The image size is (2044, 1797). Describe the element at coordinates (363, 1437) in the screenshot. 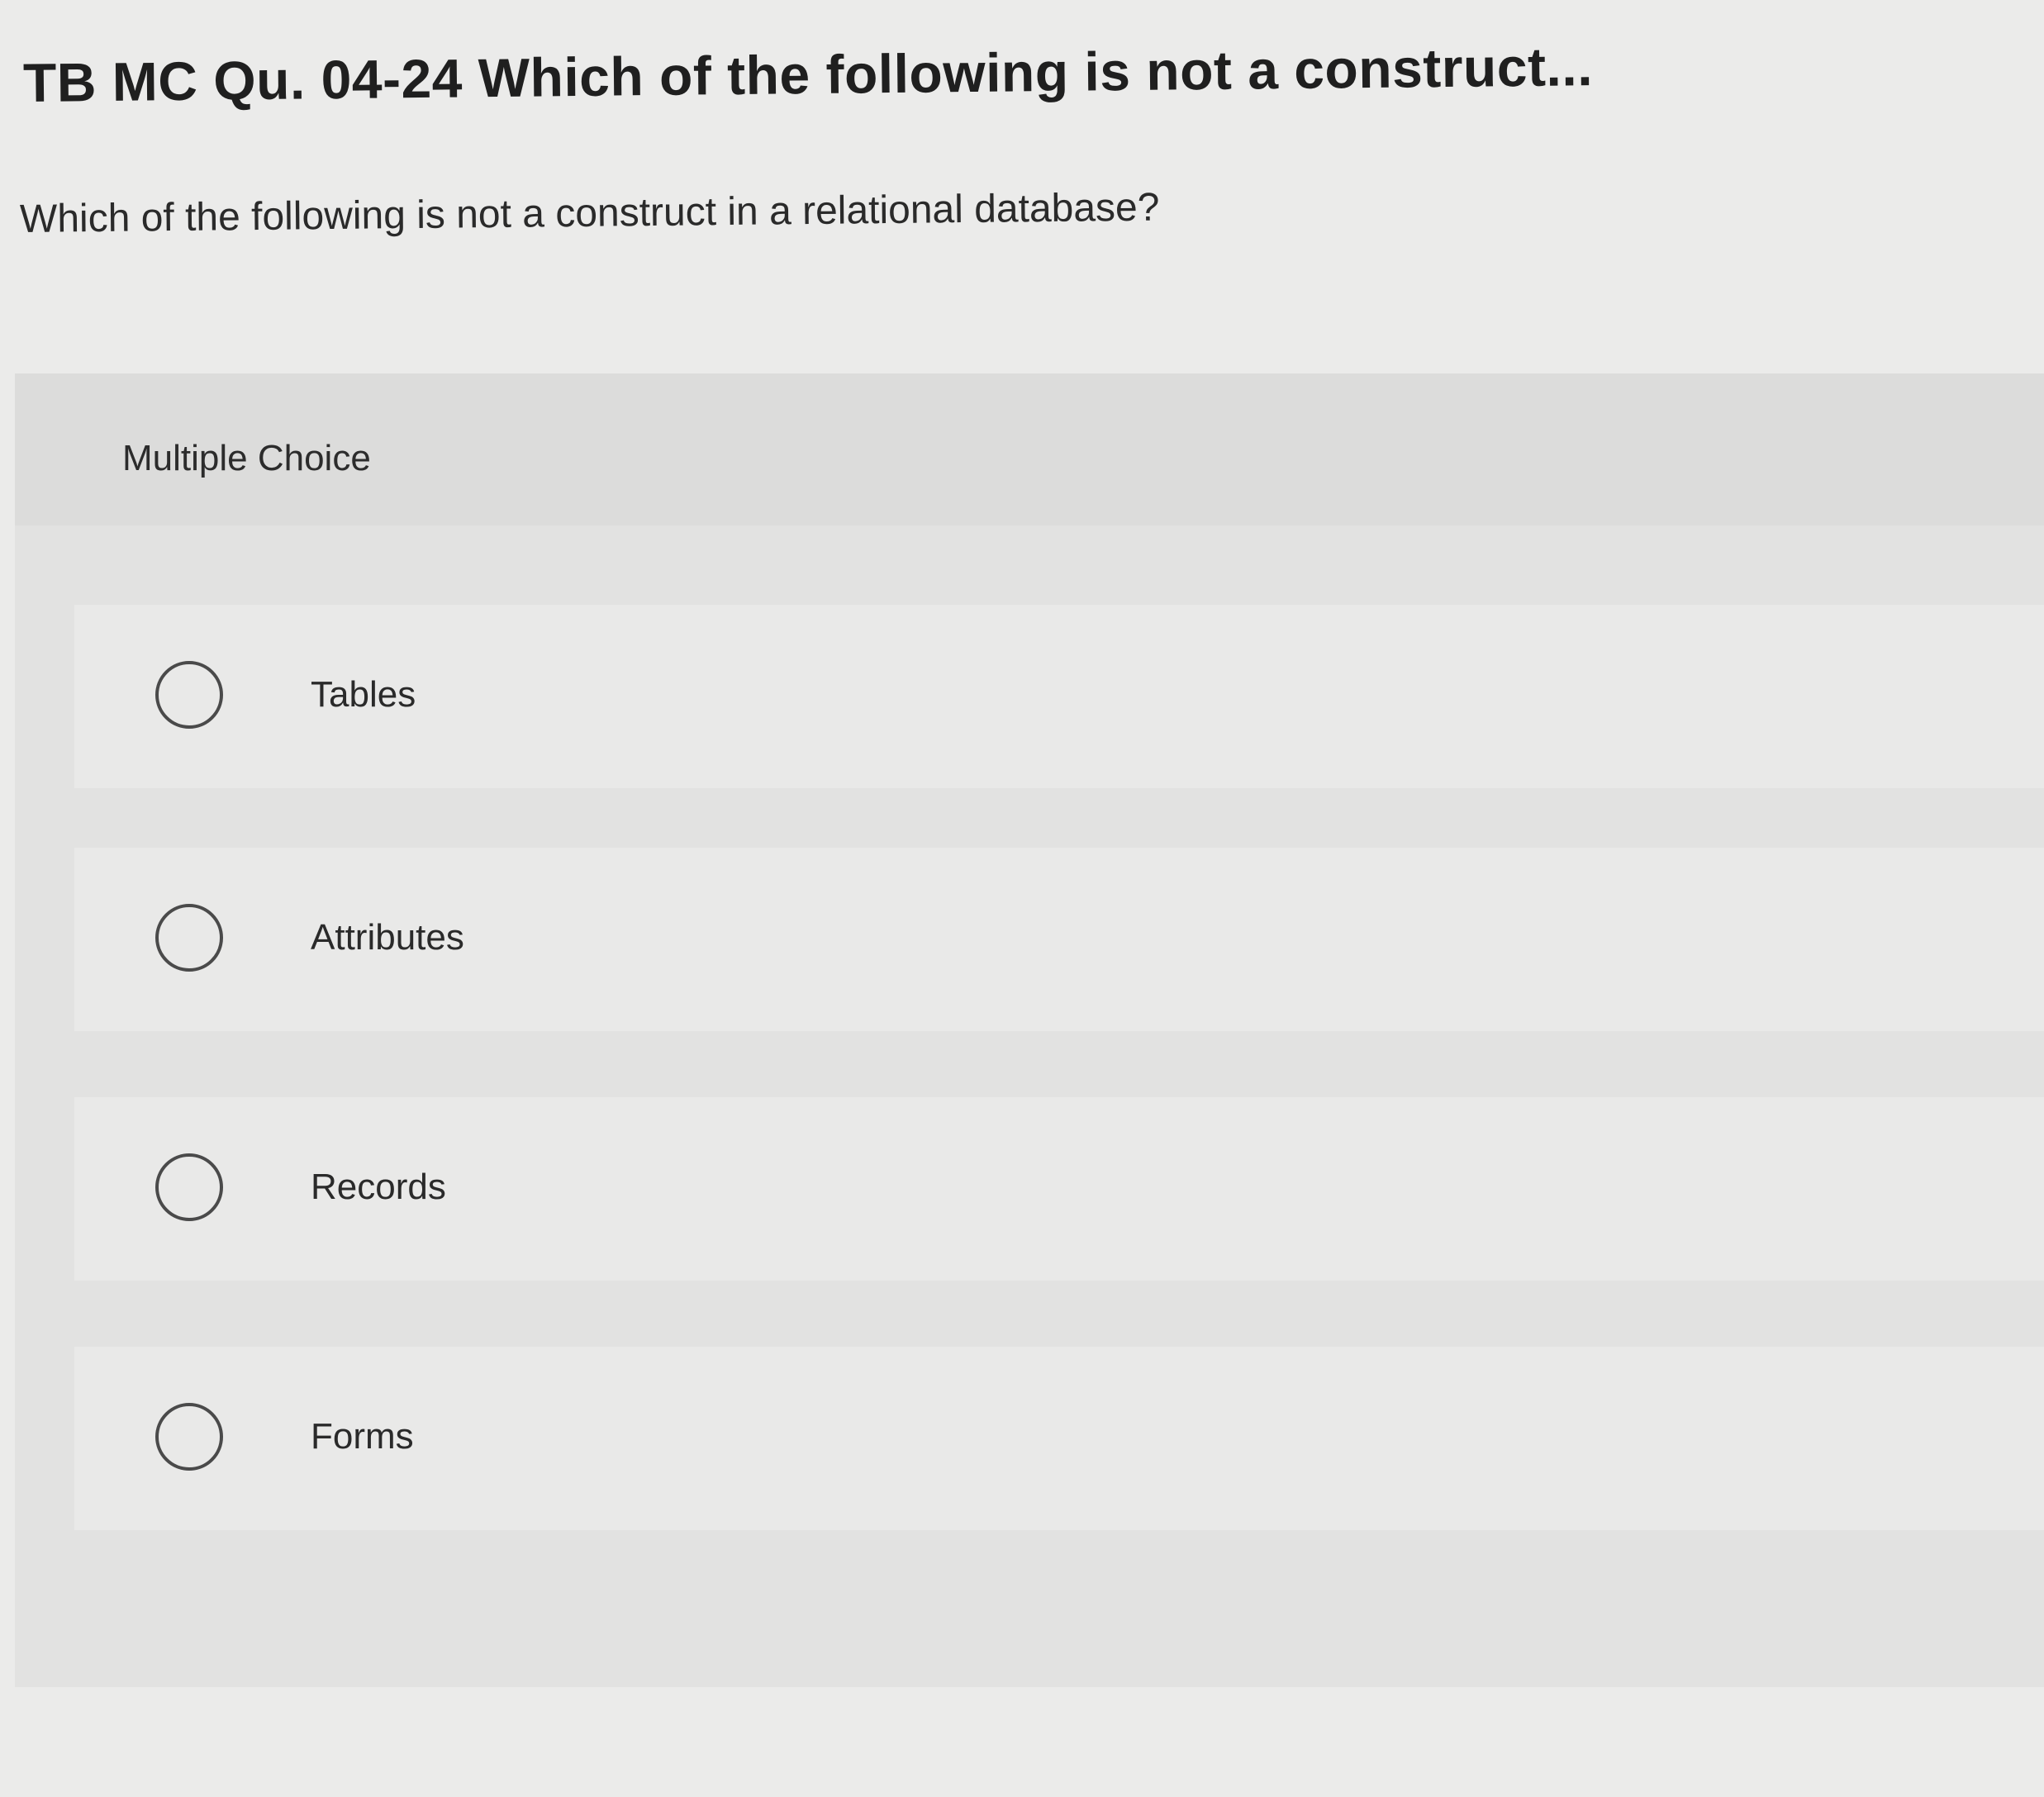

I see `option-label: Forms` at that location.